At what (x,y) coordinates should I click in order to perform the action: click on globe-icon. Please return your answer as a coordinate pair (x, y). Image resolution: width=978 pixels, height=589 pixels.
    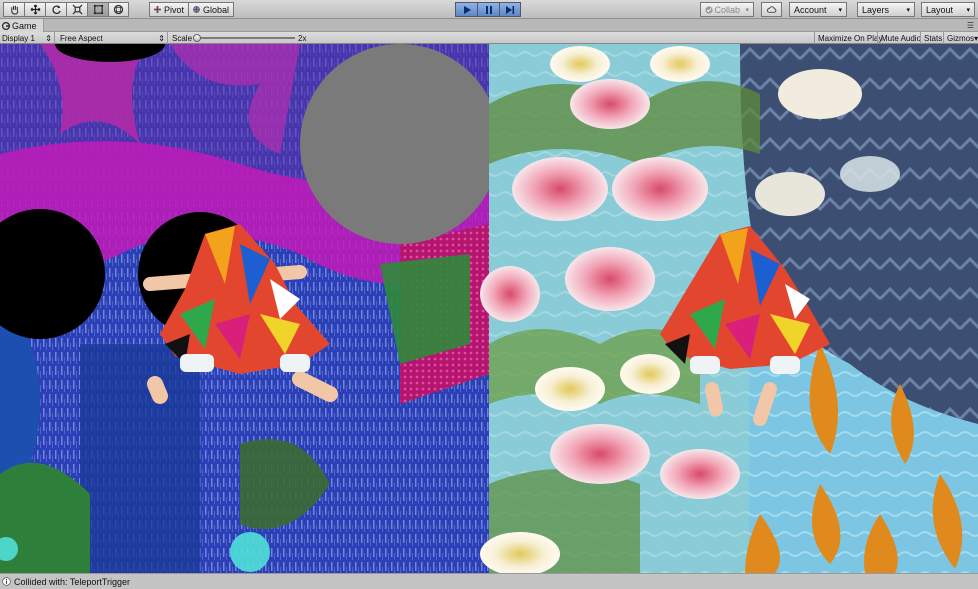
    Looking at the image, I should click on (196, 9).